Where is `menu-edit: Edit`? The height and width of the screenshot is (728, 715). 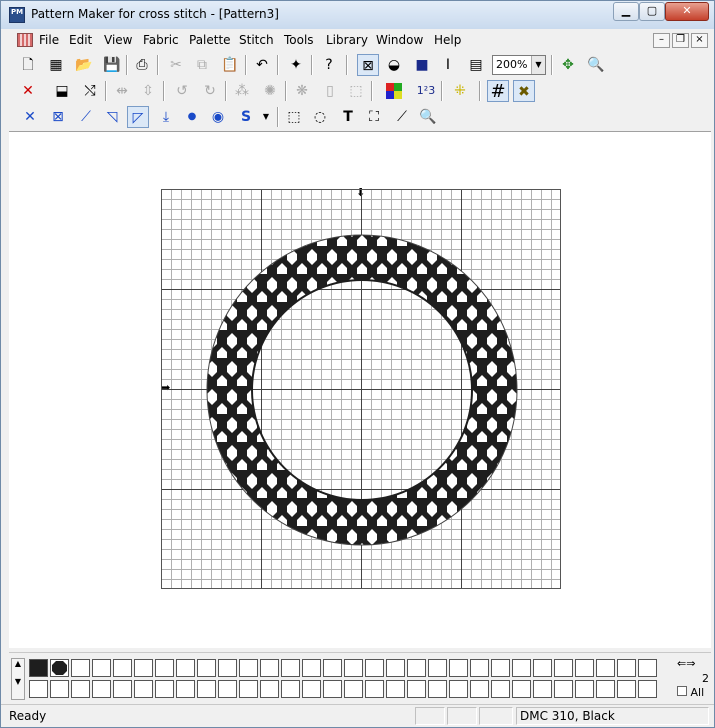 menu-edit: Edit is located at coordinates (80, 40).